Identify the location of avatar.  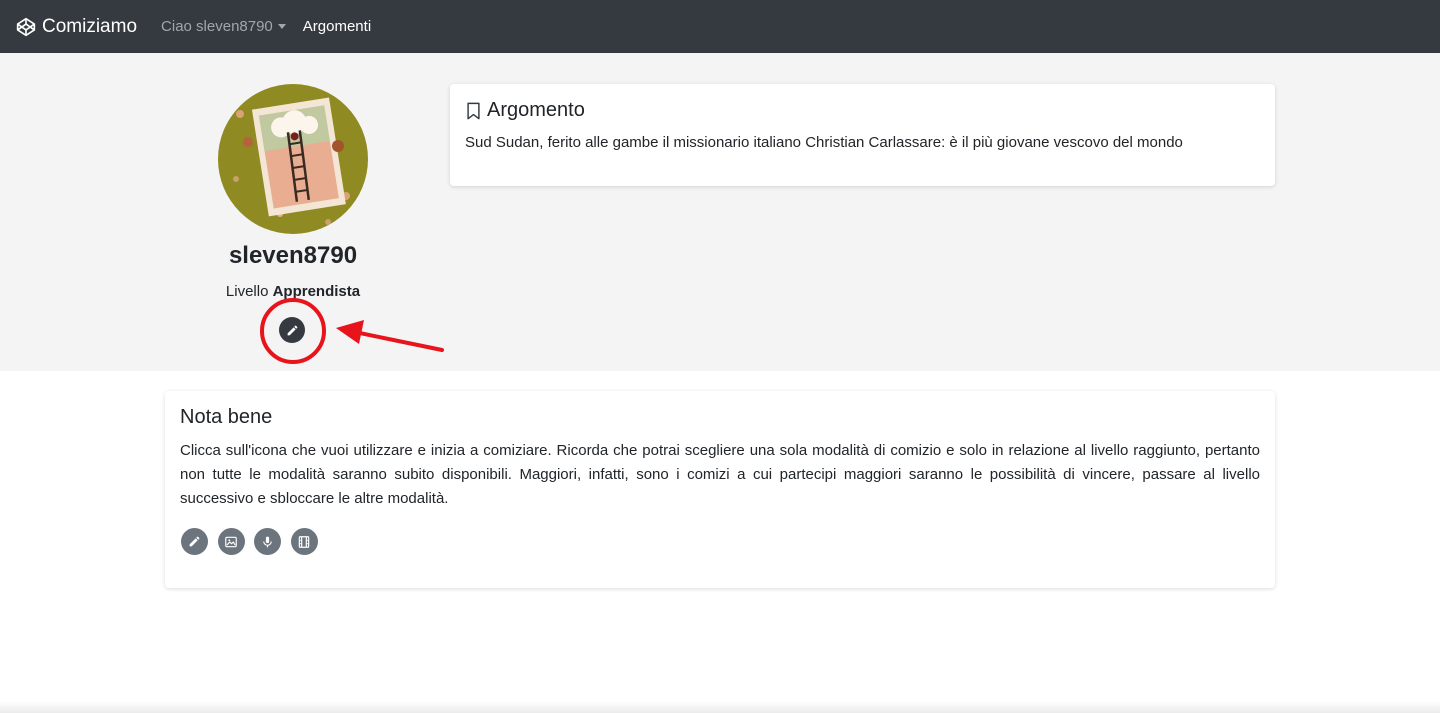
(293, 159).